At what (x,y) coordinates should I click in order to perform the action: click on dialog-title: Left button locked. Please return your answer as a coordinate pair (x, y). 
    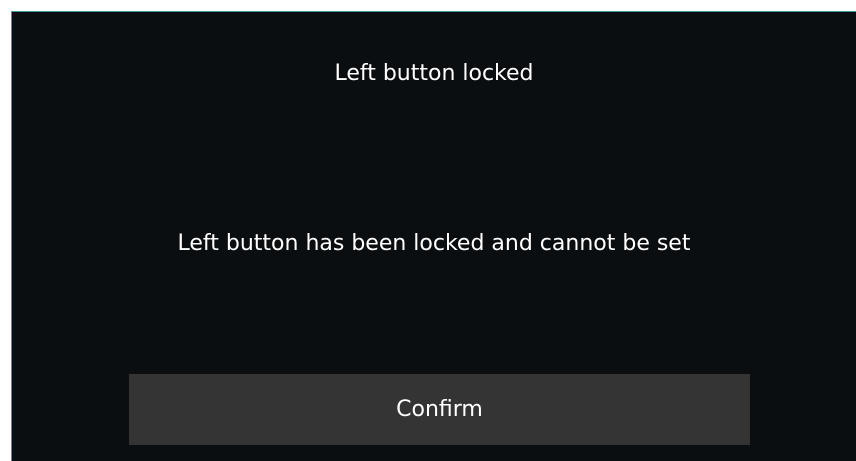
    Looking at the image, I should click on (434, 73).